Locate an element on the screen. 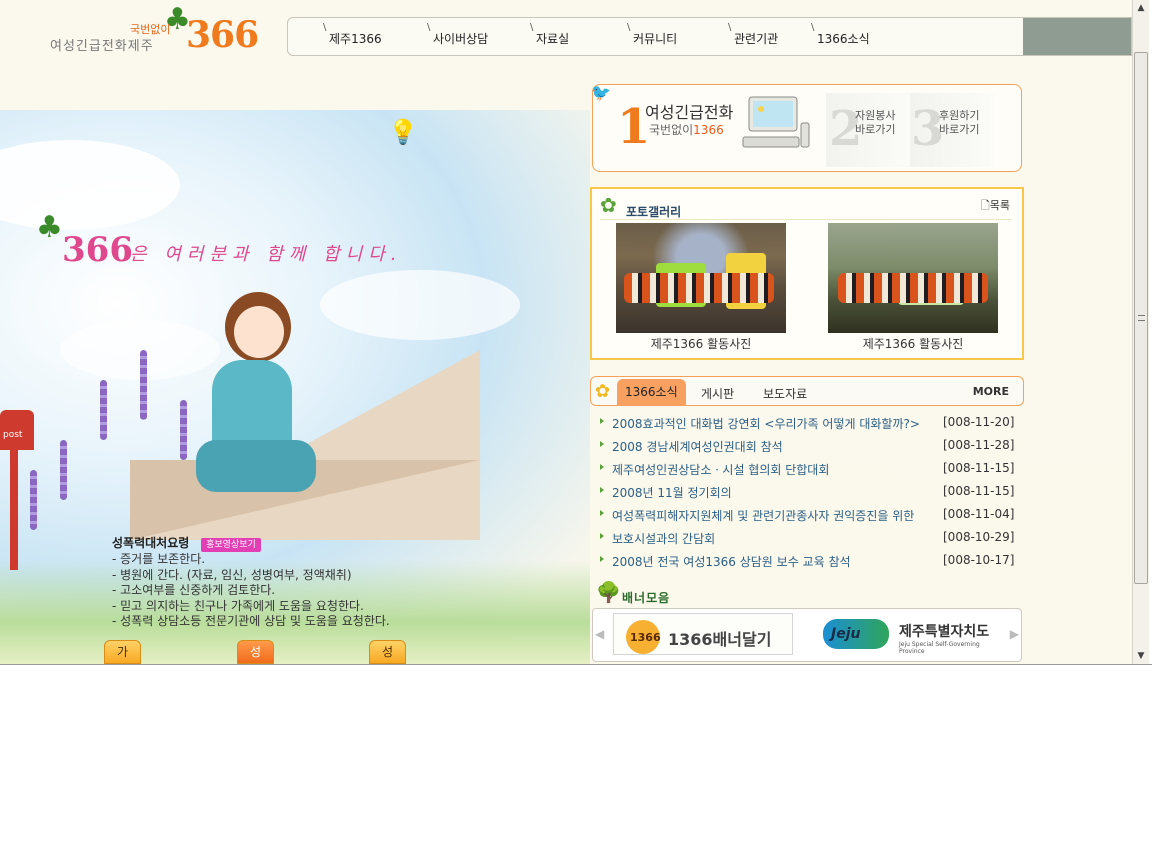 The height and width of the screenshot is (864, 1152). news-title-link: 2008효과적인 대화법 강연회 <우리가족 어떻게 대화할까?> is located at coordinates (771, 423).